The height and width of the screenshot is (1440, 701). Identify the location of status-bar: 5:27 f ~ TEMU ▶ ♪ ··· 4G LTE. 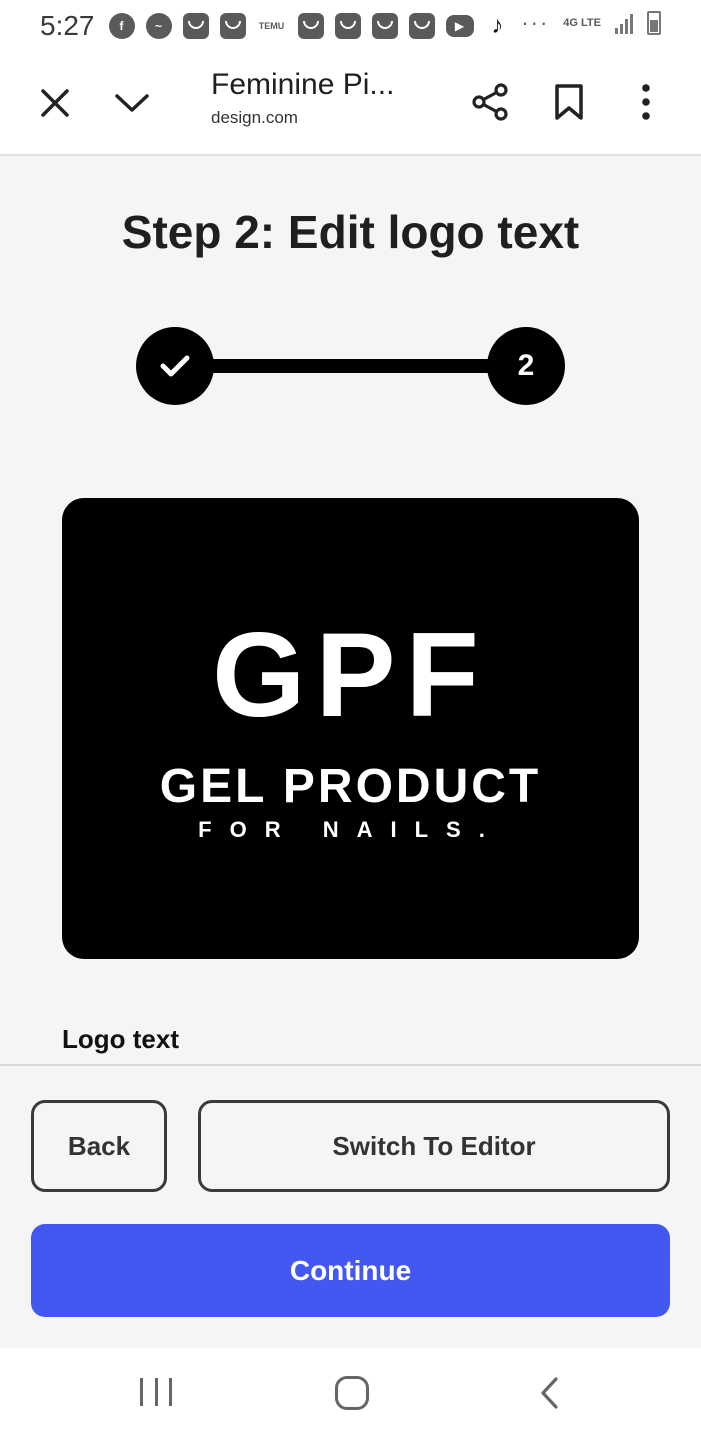
(350, 26).